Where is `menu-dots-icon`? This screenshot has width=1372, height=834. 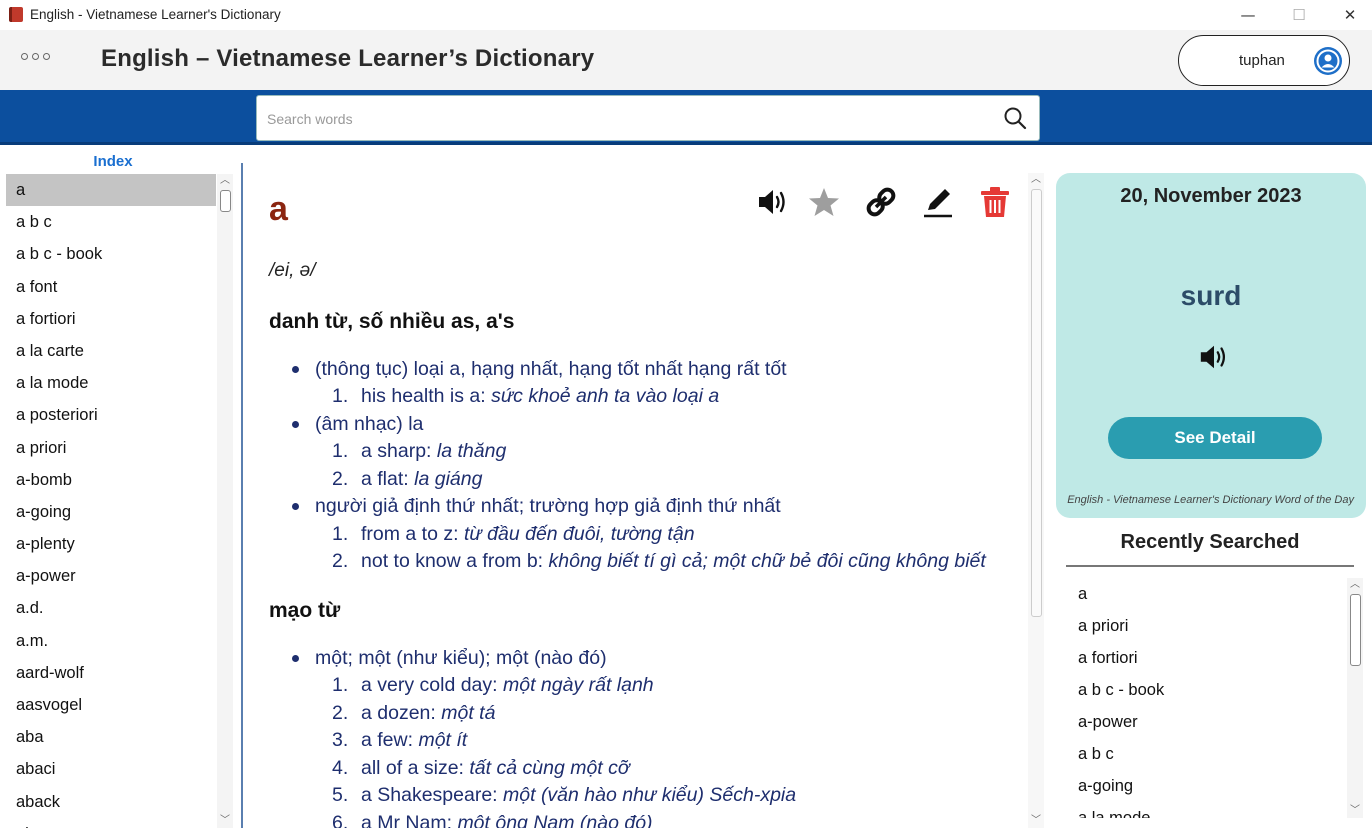
menu-dots-icon is located at coordinates (35, 56).